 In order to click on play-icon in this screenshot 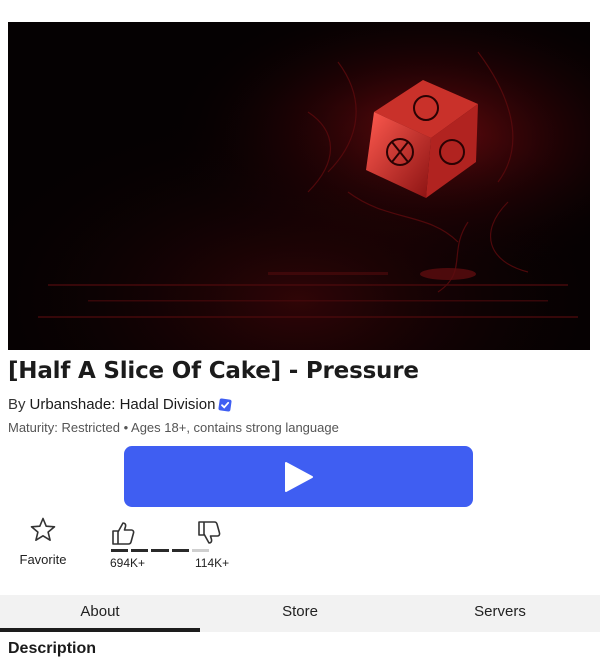, I will do `click(298, 476)`.